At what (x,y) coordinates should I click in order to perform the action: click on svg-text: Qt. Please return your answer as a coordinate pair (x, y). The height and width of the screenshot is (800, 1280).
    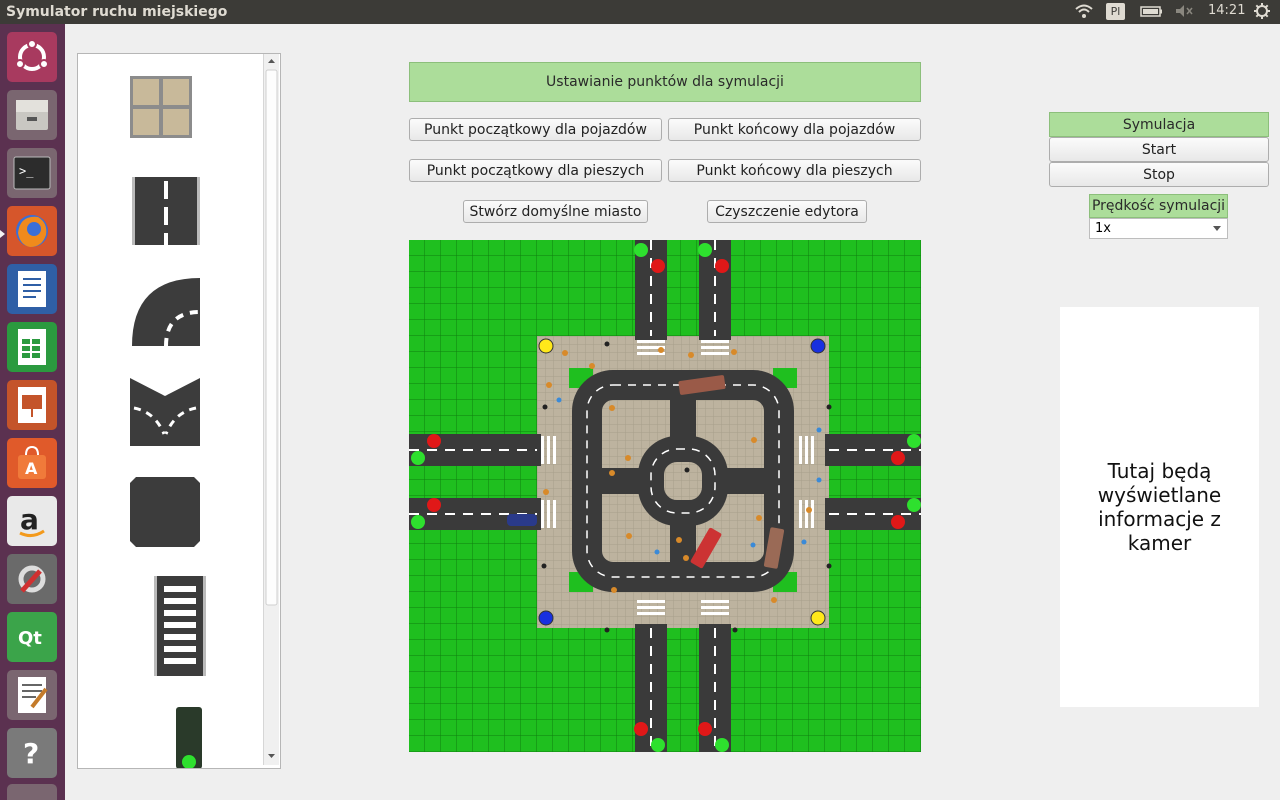
    Looking at the image, I should click on (30, 638).